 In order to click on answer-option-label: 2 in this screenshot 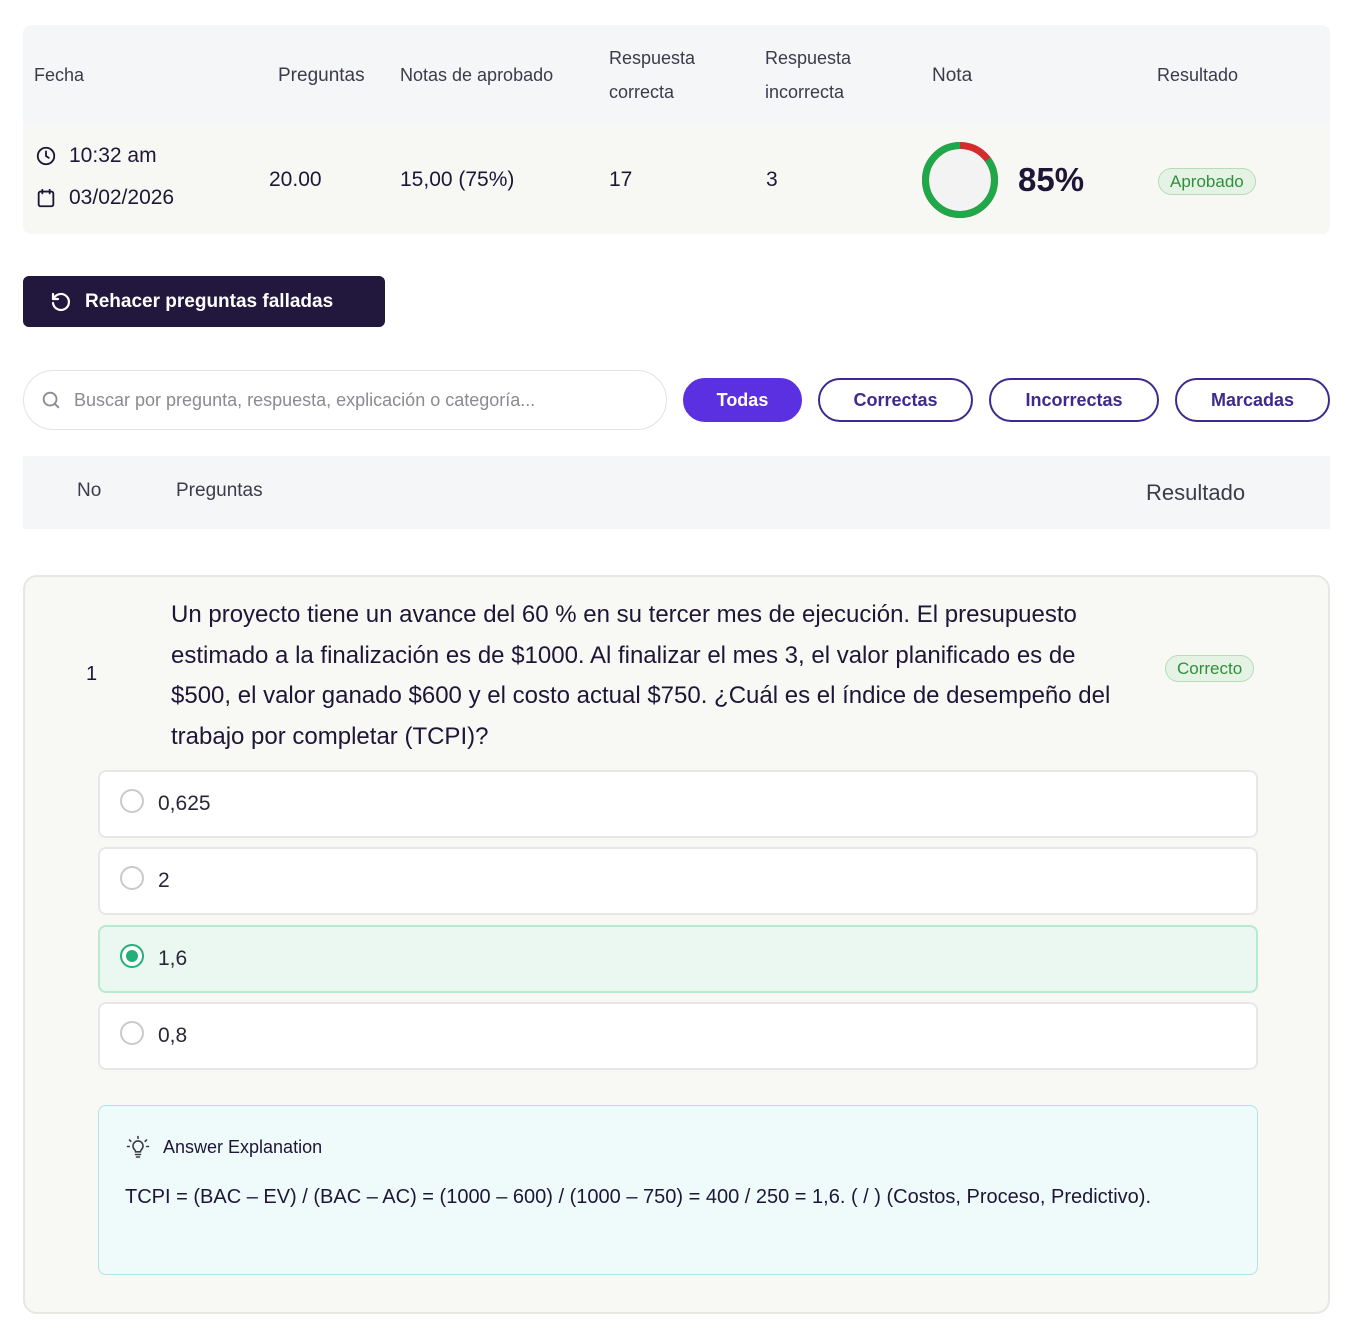, I will do `click(164, 880)`.